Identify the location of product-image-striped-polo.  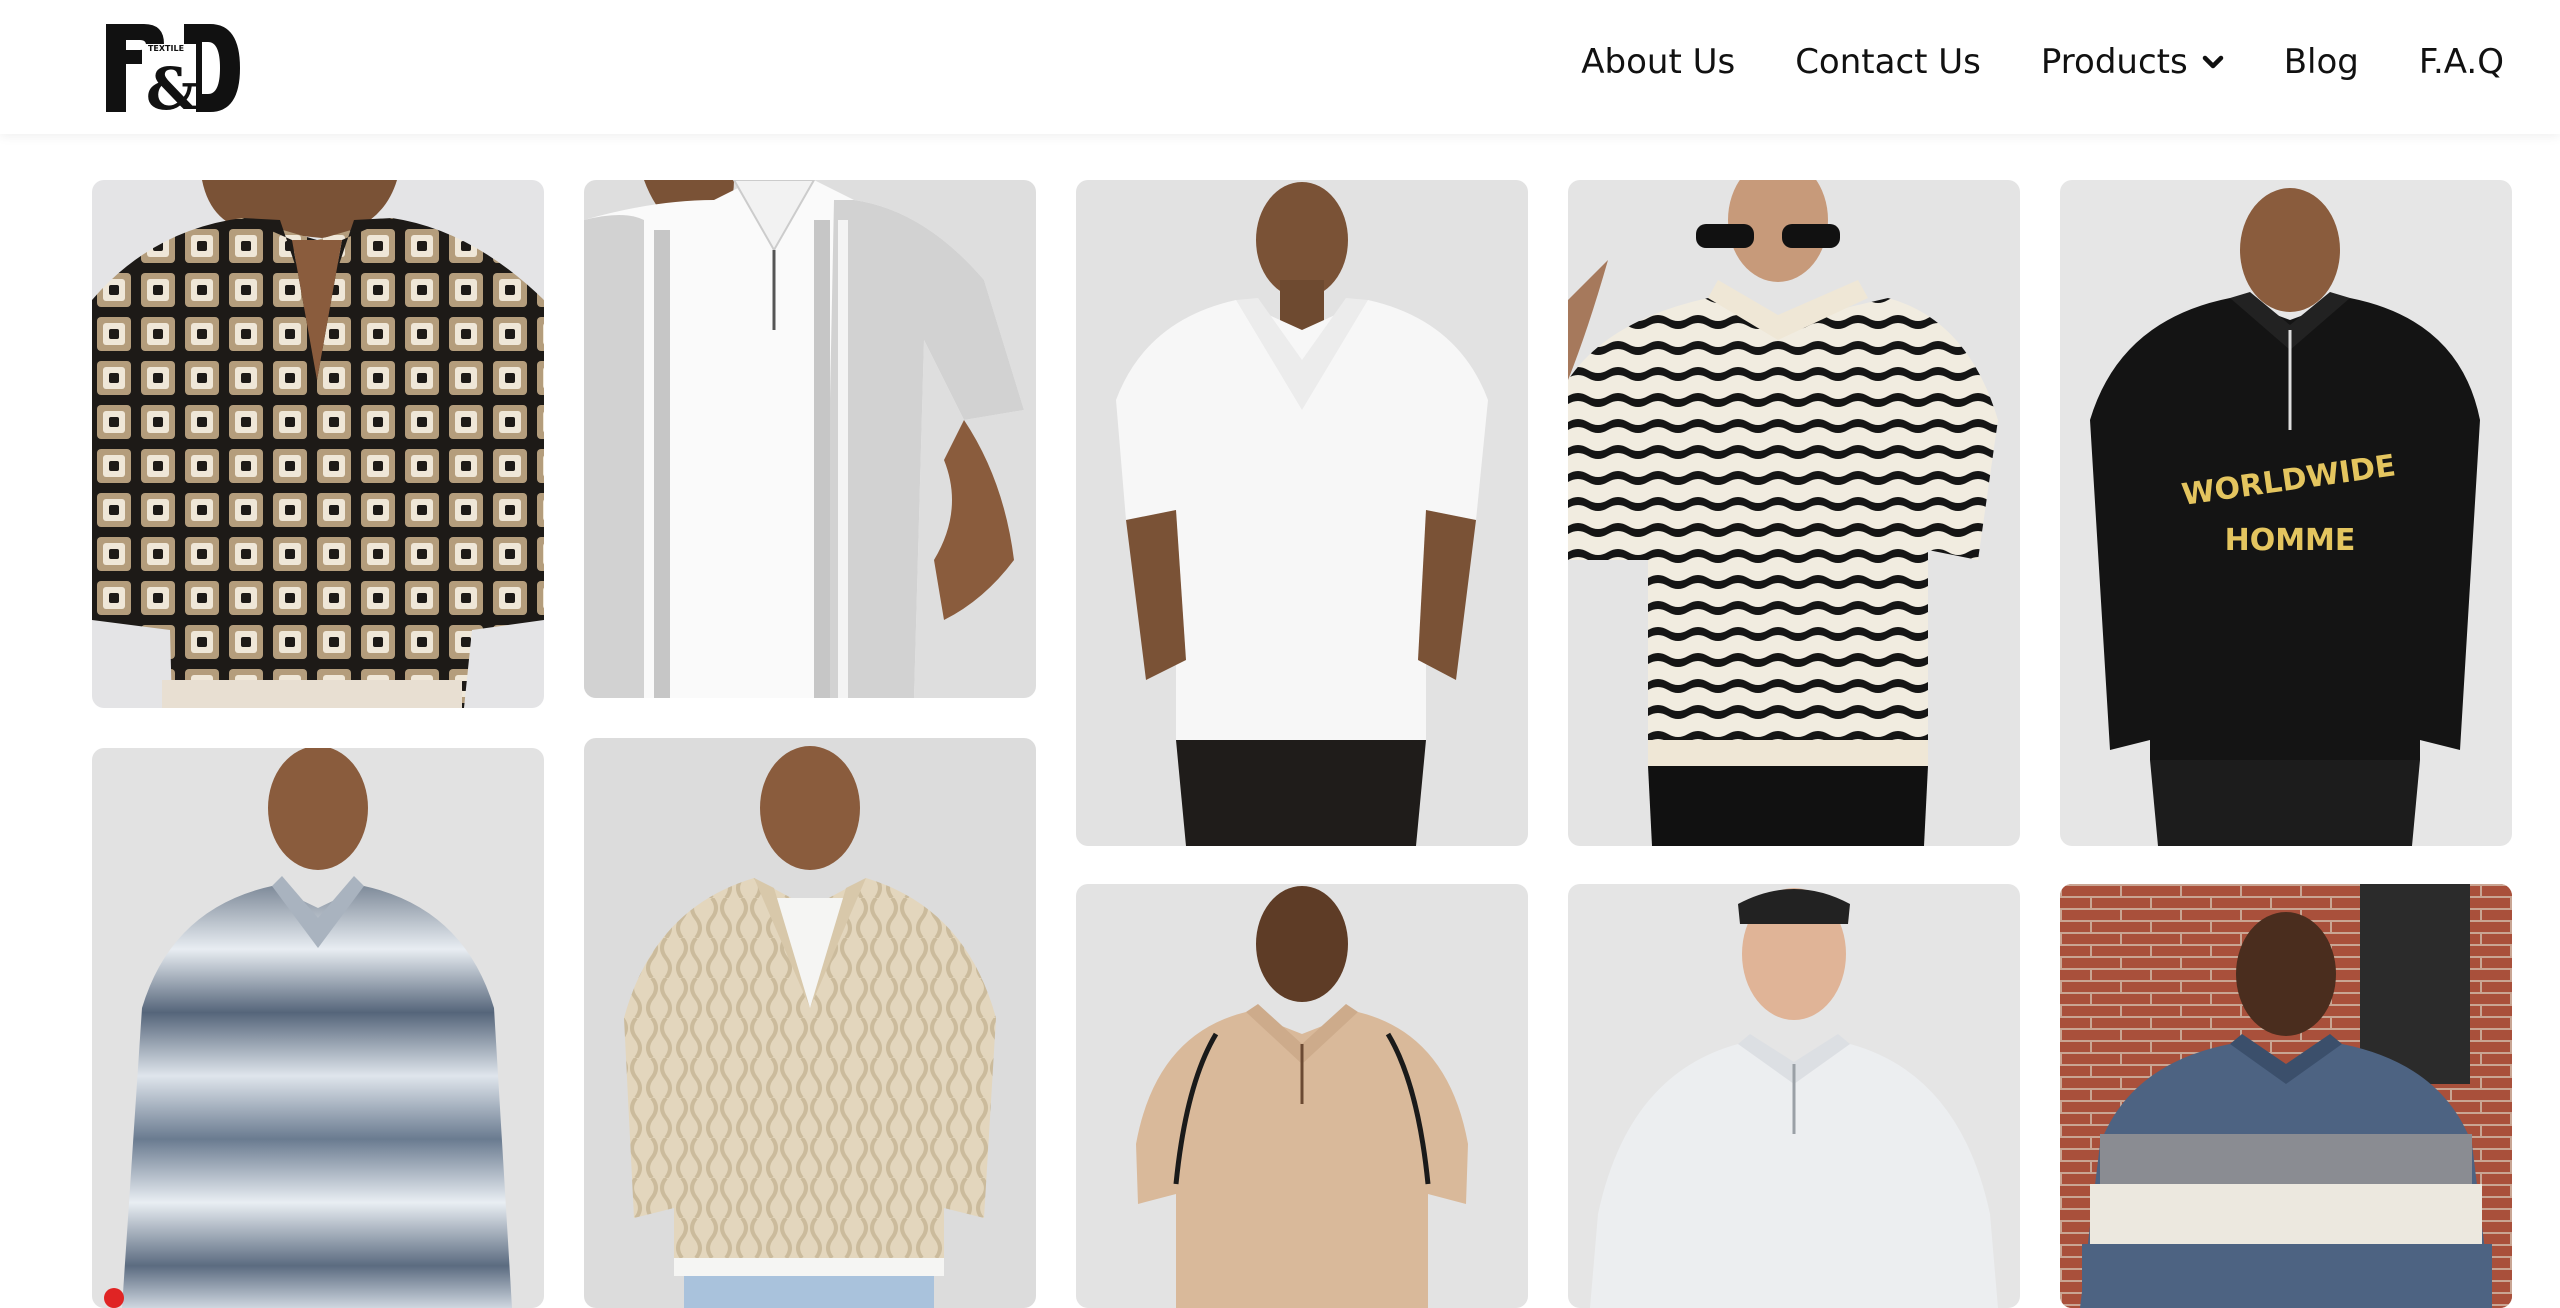
(810, 439).